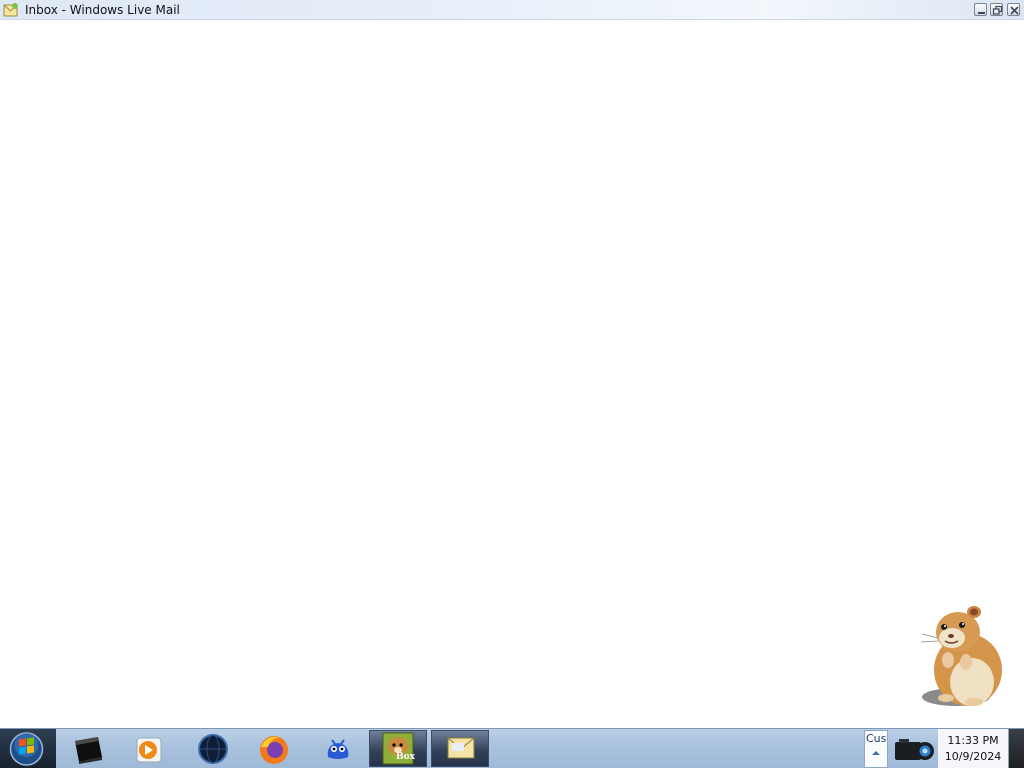 Image resolution: width=1024 pixels, height=768 pixels. I want to click on taskbar-app-box-game: Box, so click(398, 748).